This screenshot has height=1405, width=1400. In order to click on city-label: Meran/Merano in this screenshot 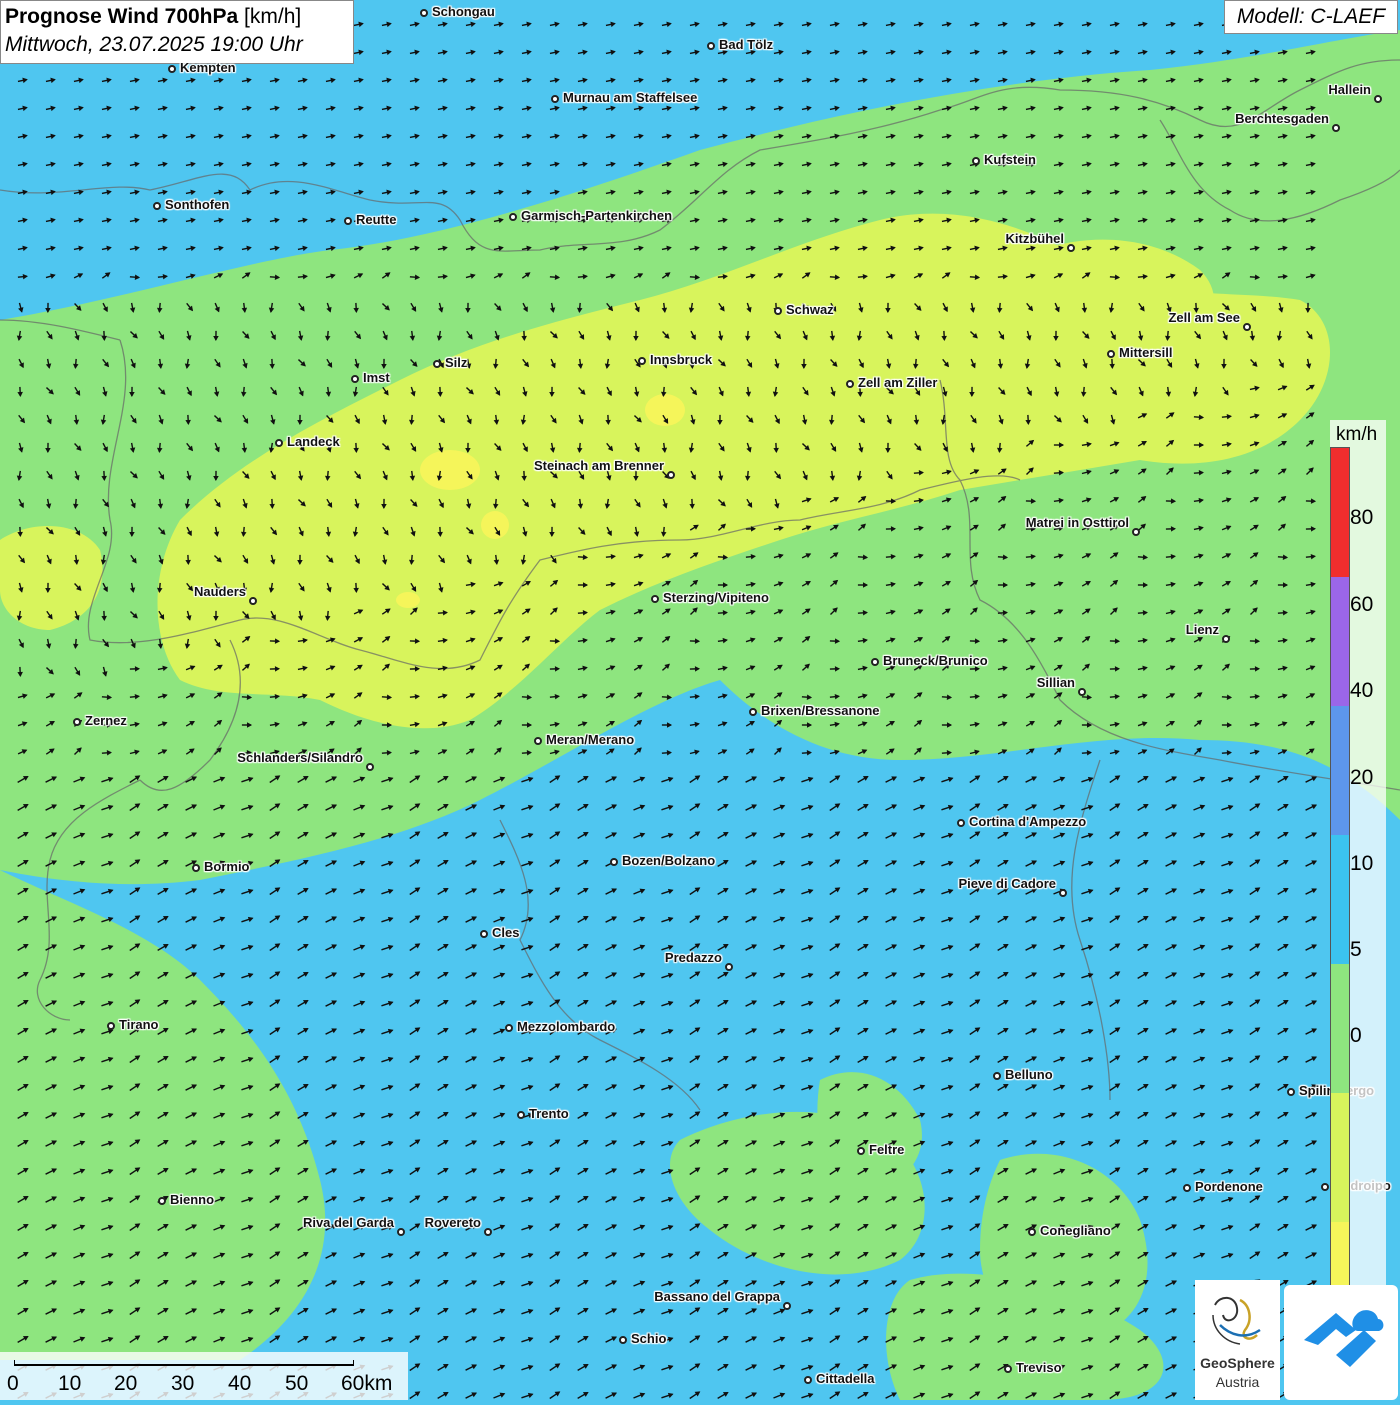, I will do `click(590, 739)`.